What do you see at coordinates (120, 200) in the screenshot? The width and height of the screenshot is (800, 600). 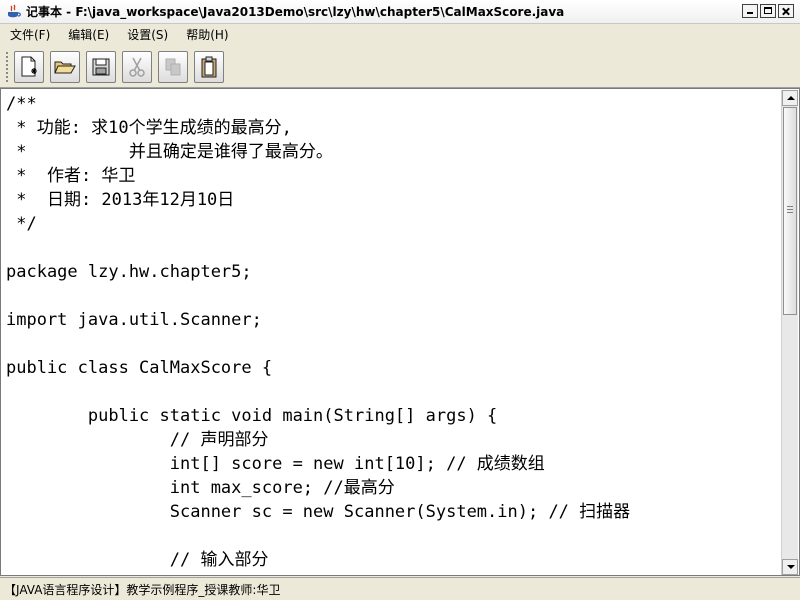 I see `code-line: * 日期: 2013年12月10日` at bounding box center [120, 200].